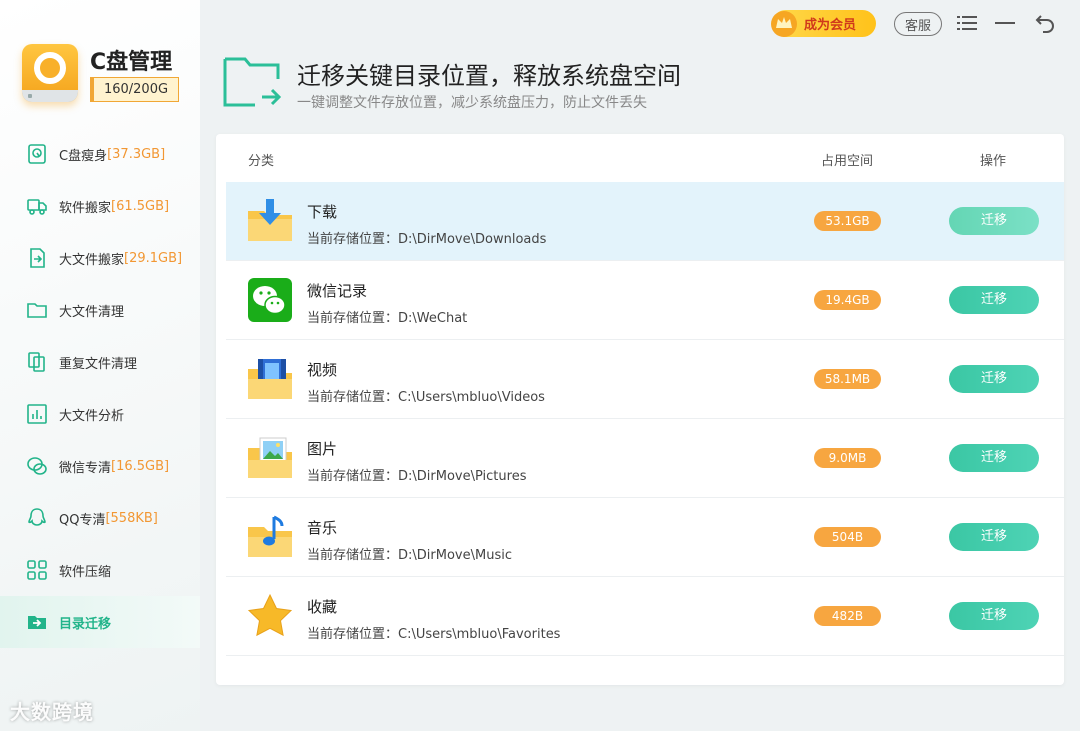 The image size is (1080, 731). I want to click on folder-icon, so click(37, 310).